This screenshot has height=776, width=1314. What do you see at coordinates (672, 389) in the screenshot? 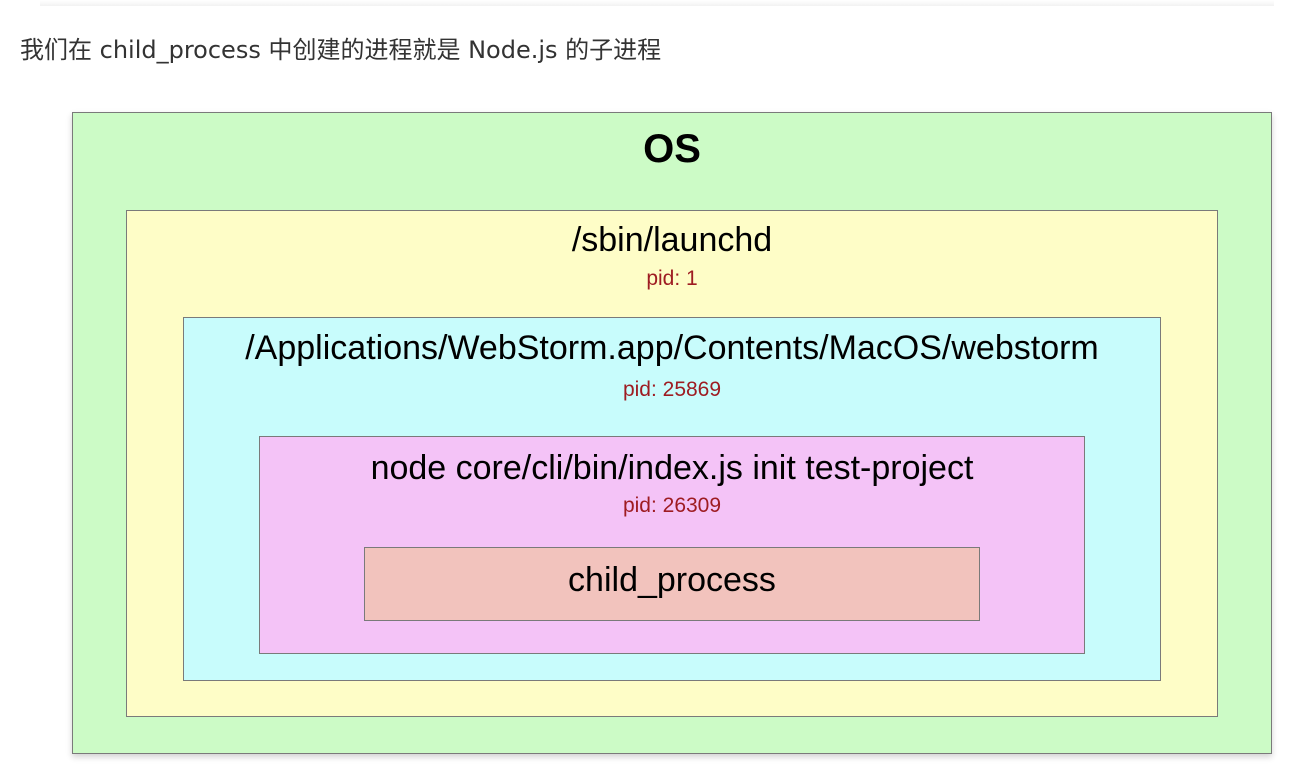
I see `webstorm-pid: pid: 25869` at bounding box center [672, 389].